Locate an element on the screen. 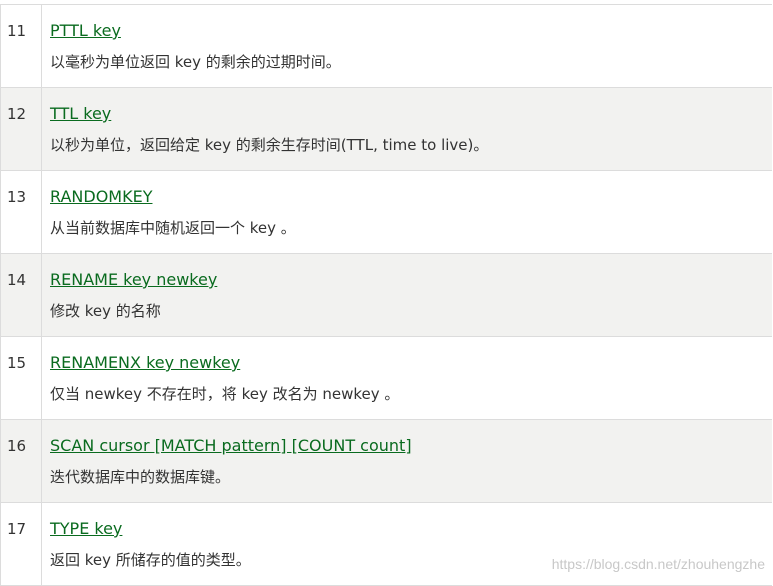 The height and width of the screenshot is (586, 773). row-number: 16 is located at coordinates (17, 446).